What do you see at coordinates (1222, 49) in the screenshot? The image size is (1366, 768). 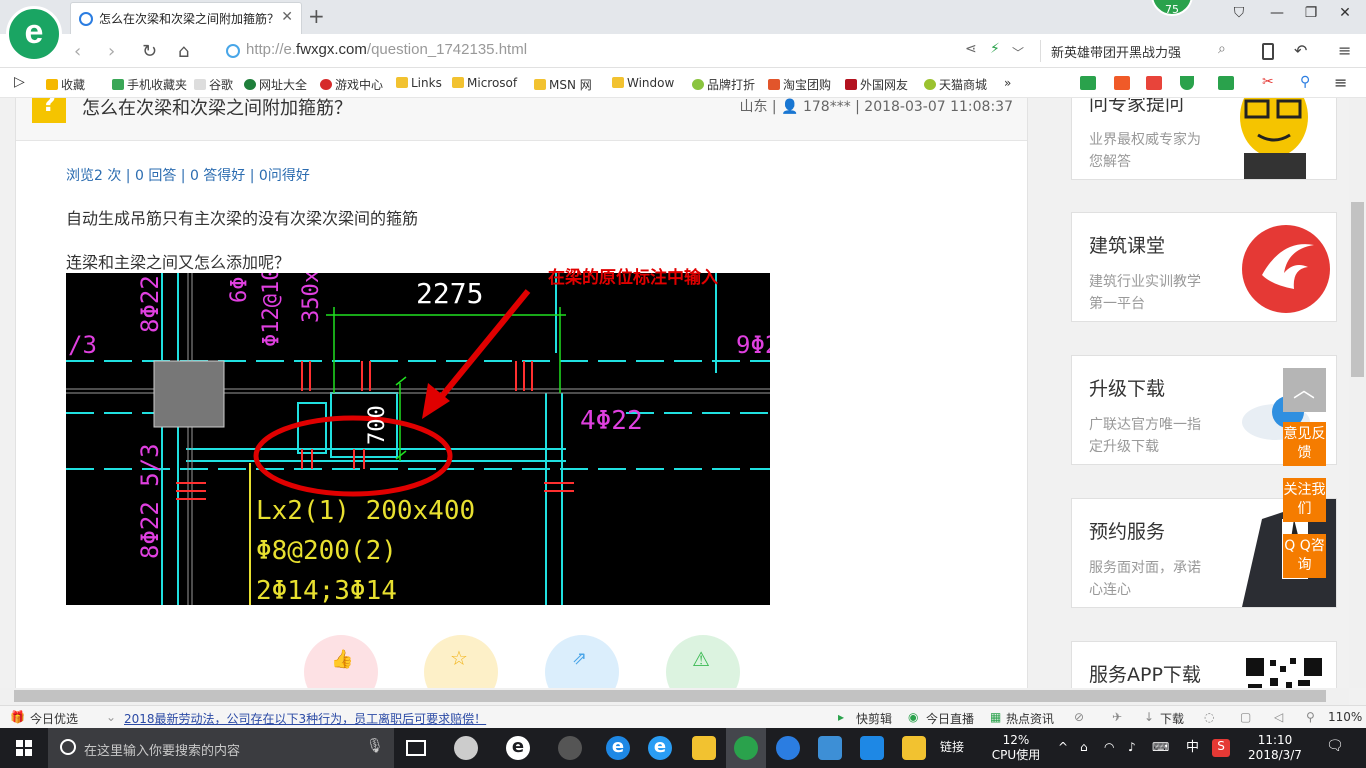 I see `search-icon: ⌕` at bounding box center [1222, 49].